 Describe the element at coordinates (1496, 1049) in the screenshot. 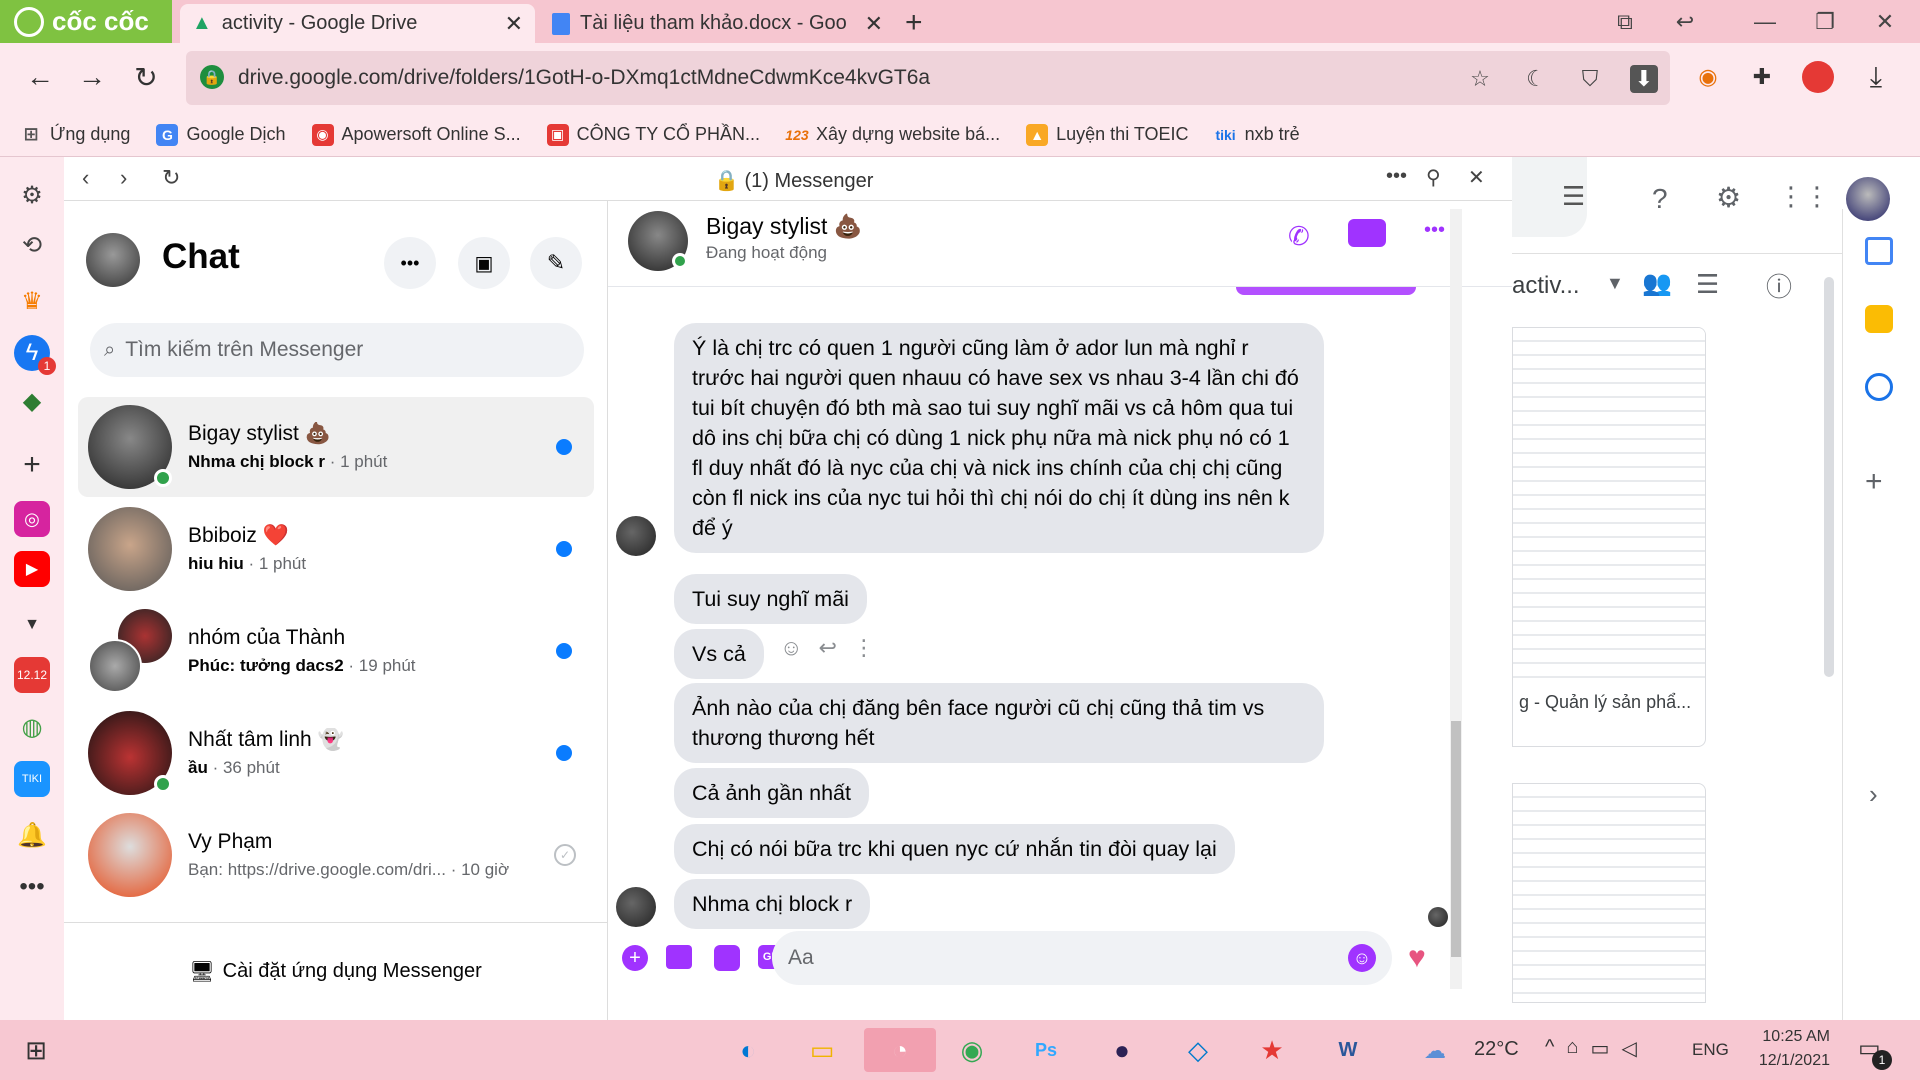

I see `temperature: 22°C` at that location.